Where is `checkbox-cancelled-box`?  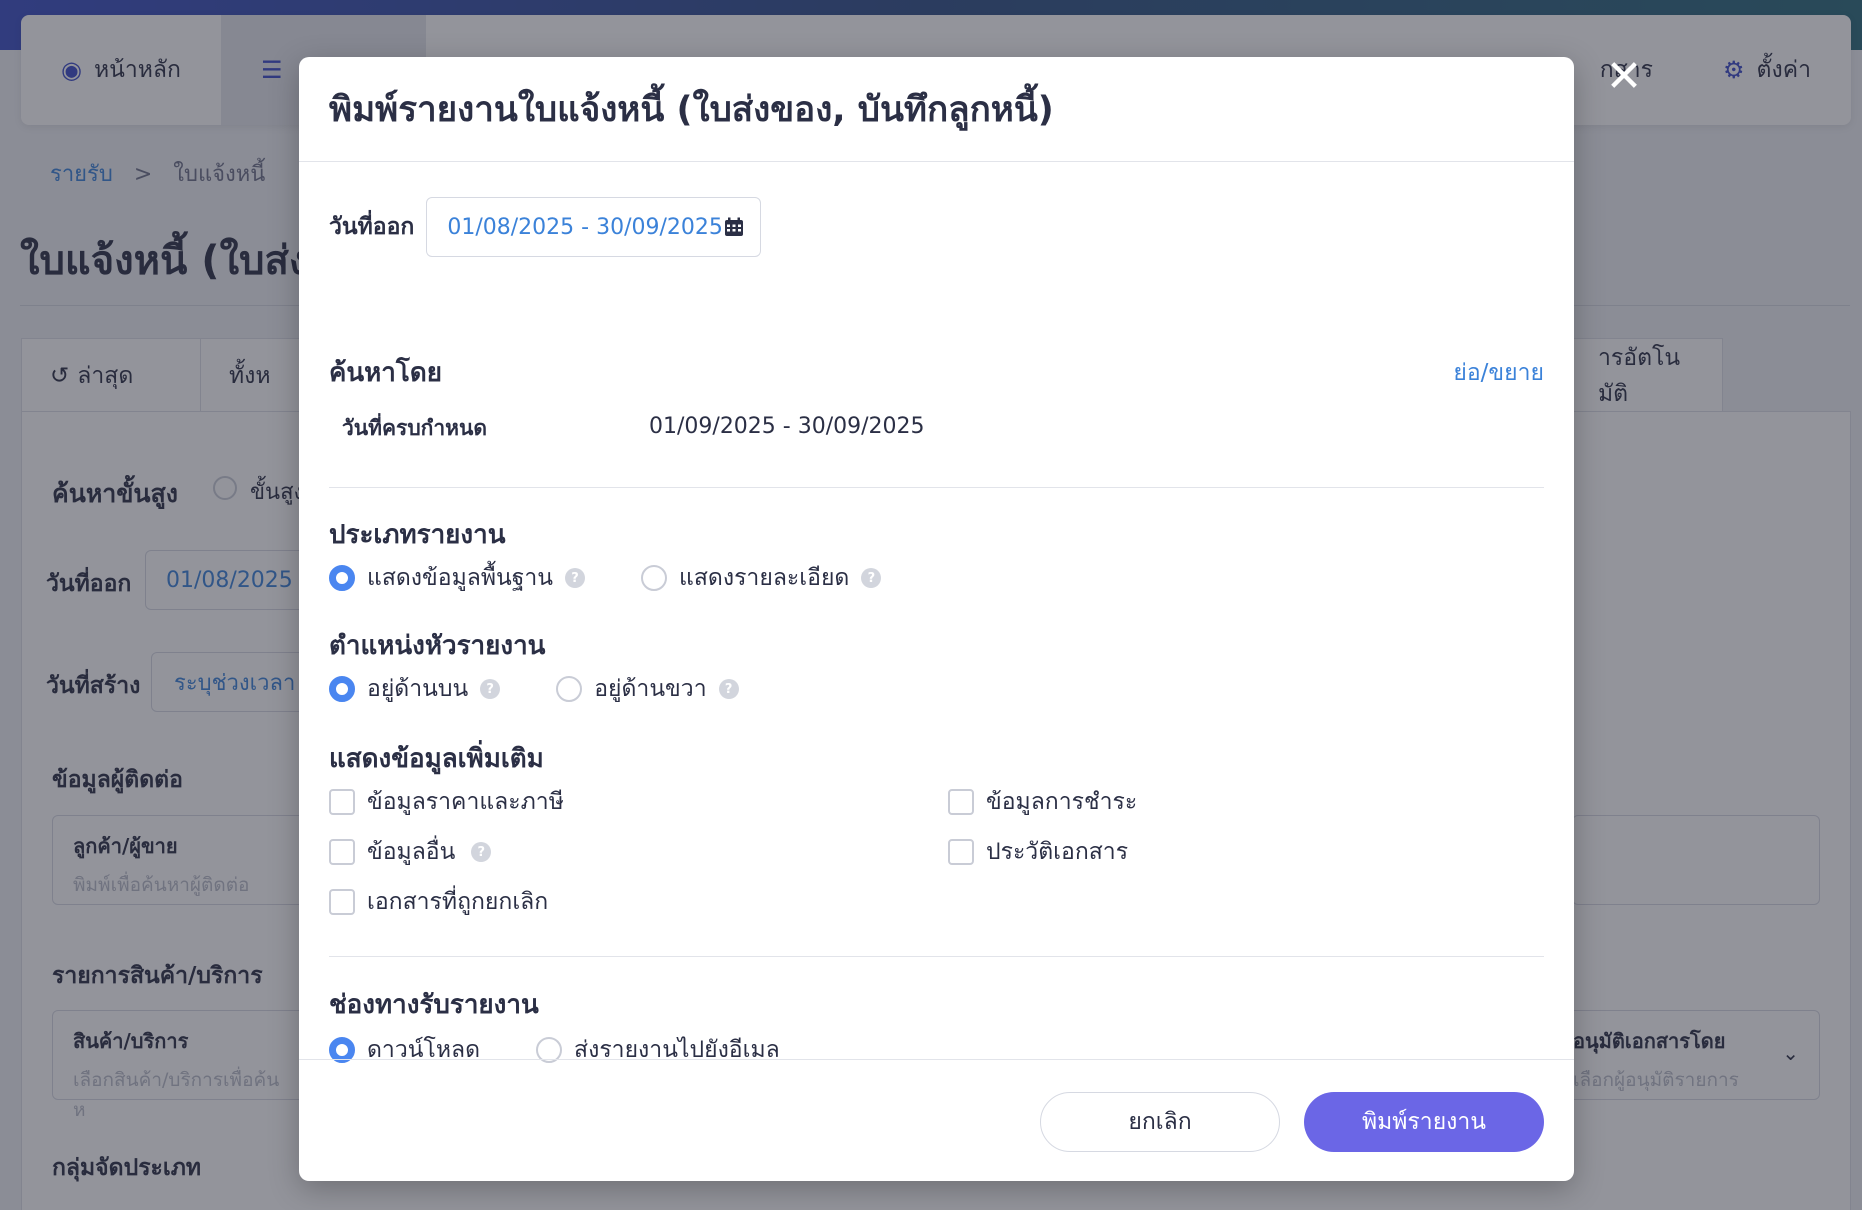
checkbox-cancelled-box is located at coordinates (342, 902).